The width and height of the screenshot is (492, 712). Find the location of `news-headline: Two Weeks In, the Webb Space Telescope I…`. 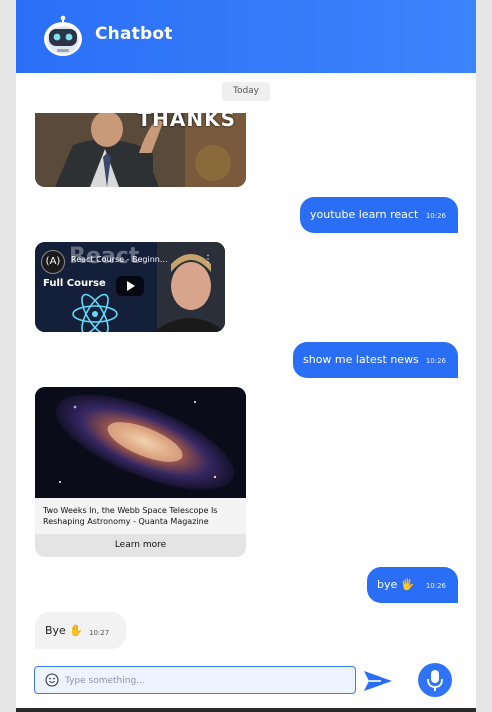

news-headline: Two Weeks In, the Webb Space Telescope I… is located at coordinates (130, 516).